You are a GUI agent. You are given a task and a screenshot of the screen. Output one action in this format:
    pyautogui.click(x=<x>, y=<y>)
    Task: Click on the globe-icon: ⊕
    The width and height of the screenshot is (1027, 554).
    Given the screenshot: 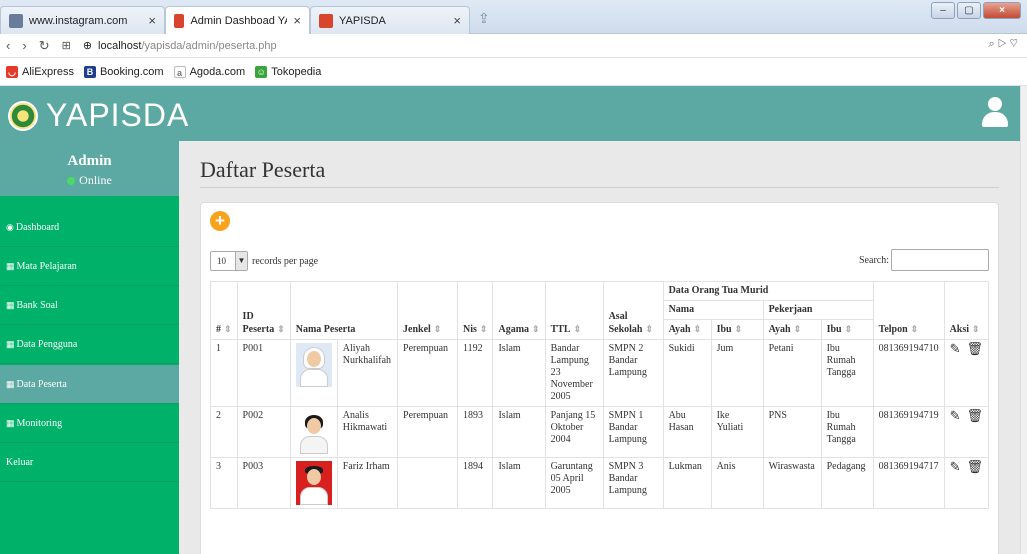 What is the action you would take?
    pyautogui.click(x=87, y=46)
    